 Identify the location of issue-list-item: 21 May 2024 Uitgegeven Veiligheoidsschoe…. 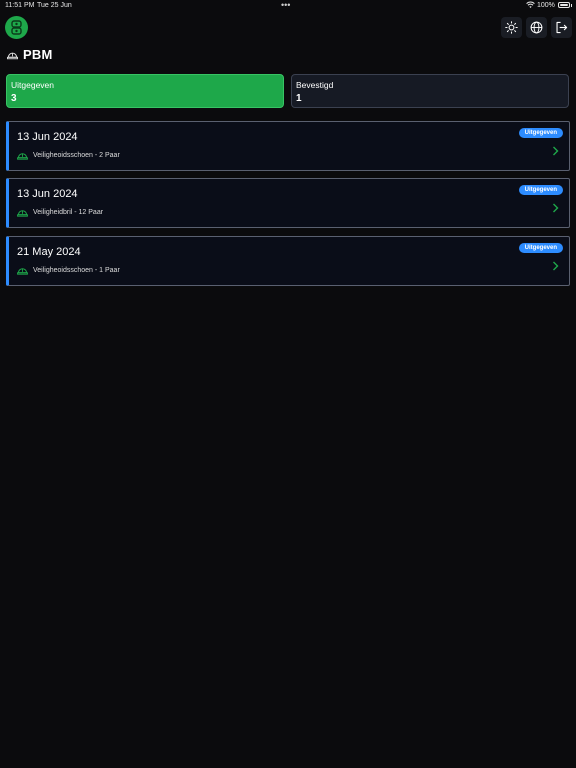
(288, 261).